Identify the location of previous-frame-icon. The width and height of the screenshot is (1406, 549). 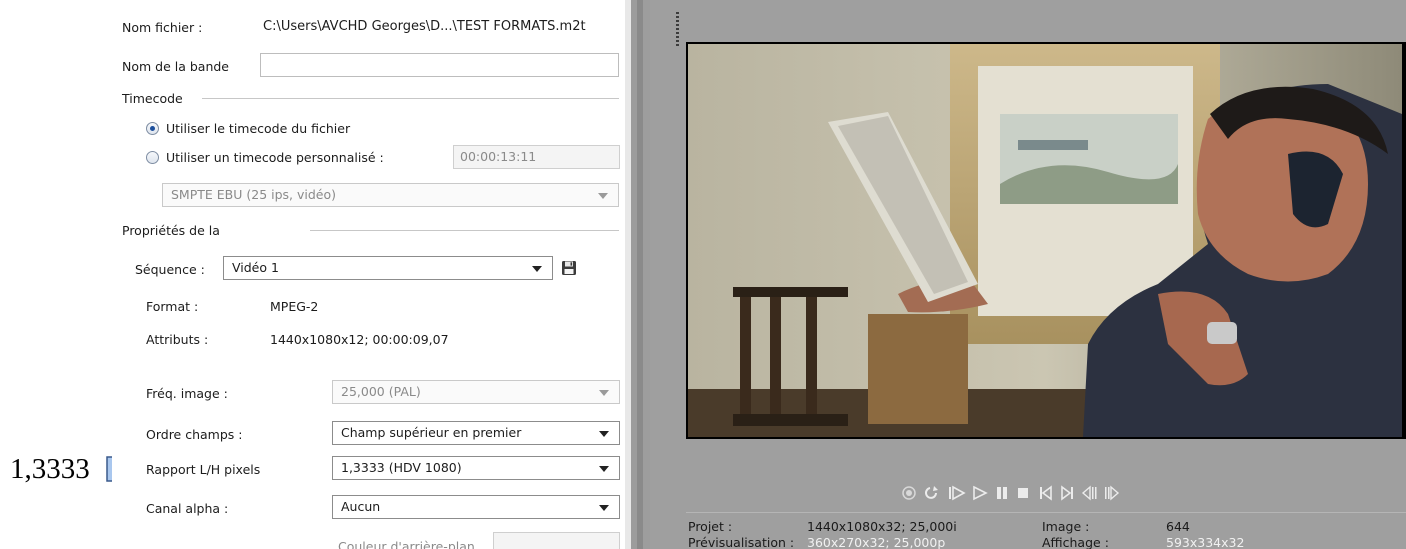
(1089, 493).